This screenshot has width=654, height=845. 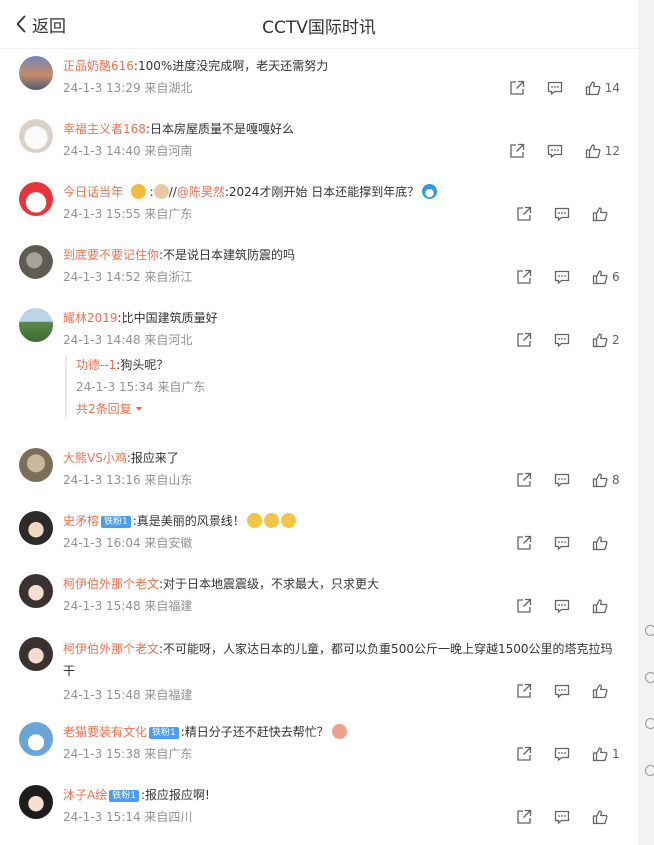 I want to click on laugh-cry-emoji-icon, so click(x=271, y=520).